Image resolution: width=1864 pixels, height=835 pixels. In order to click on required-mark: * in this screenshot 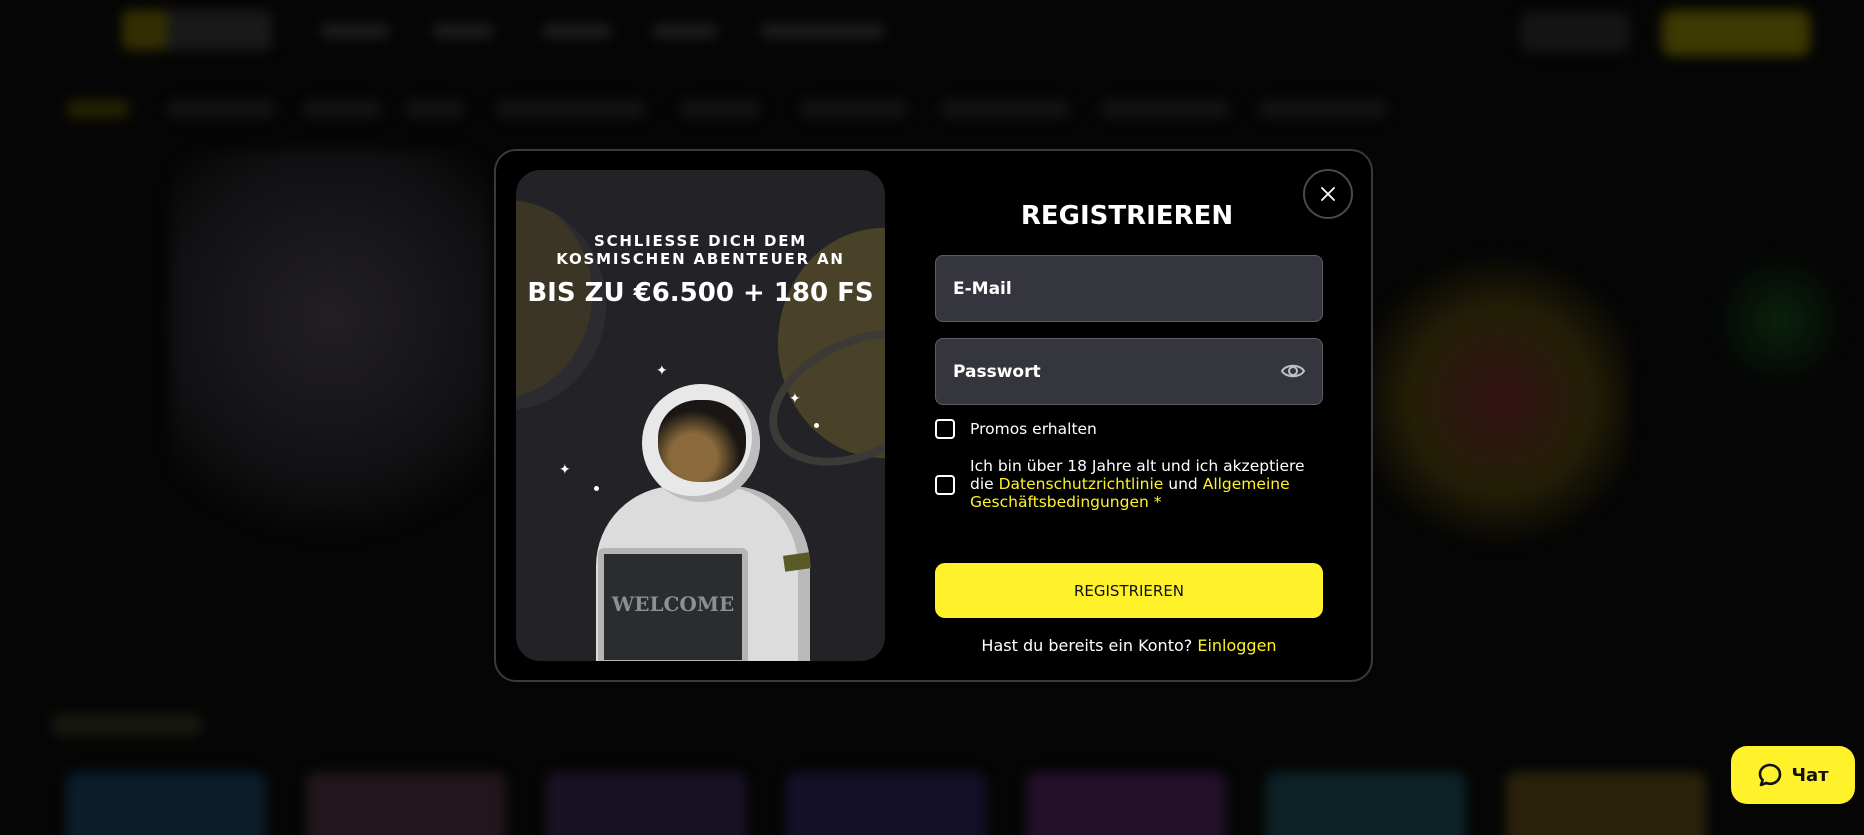, I will do `click(1157, 502)`.